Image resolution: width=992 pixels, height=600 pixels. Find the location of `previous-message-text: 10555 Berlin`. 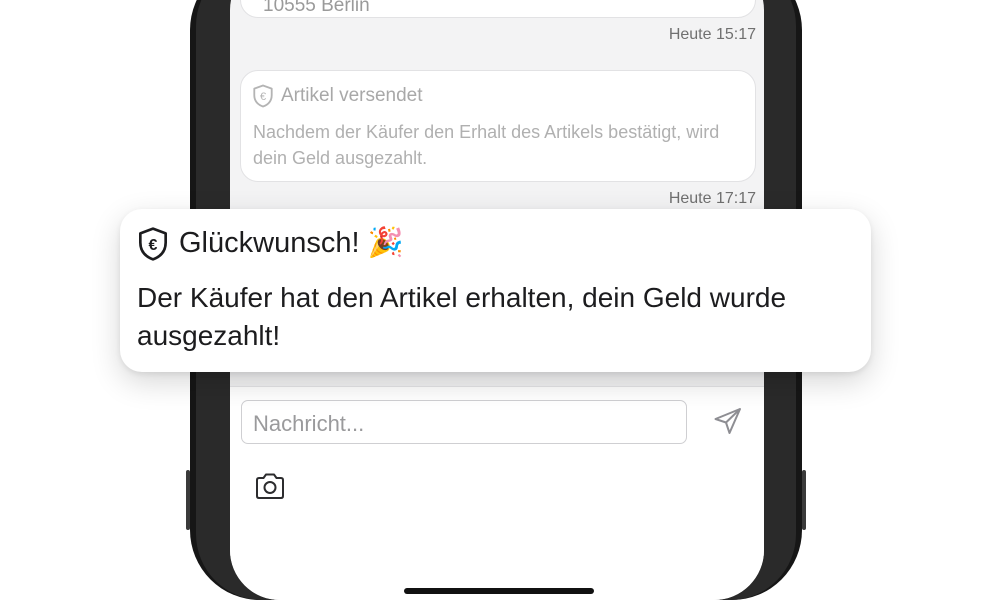

previous-message-text: 10555 Berlin is located at coordinates (316, 8).